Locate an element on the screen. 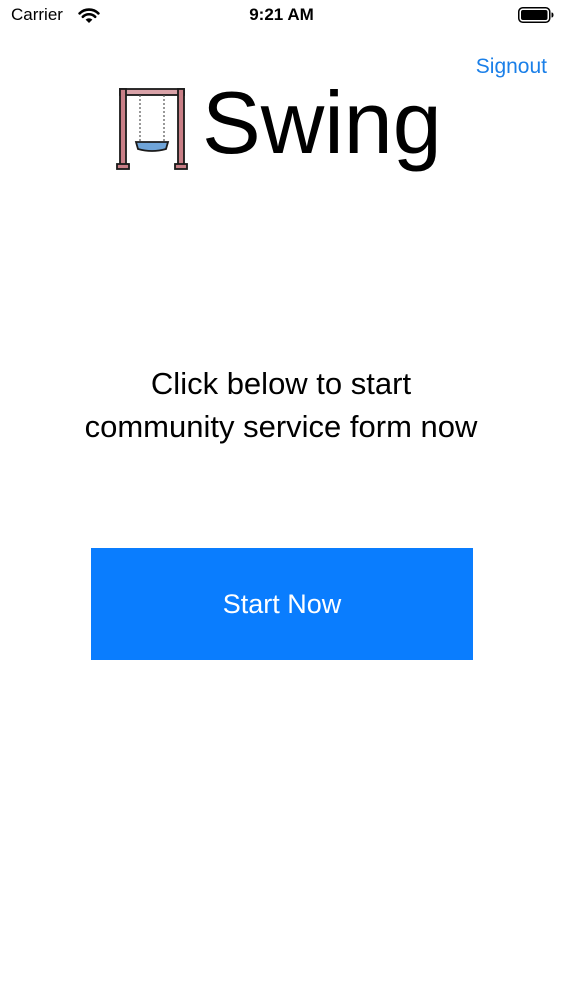 The height and width of the screenshot is (1000, 563). signout-link: Signout is located at coordinates (511, 67).